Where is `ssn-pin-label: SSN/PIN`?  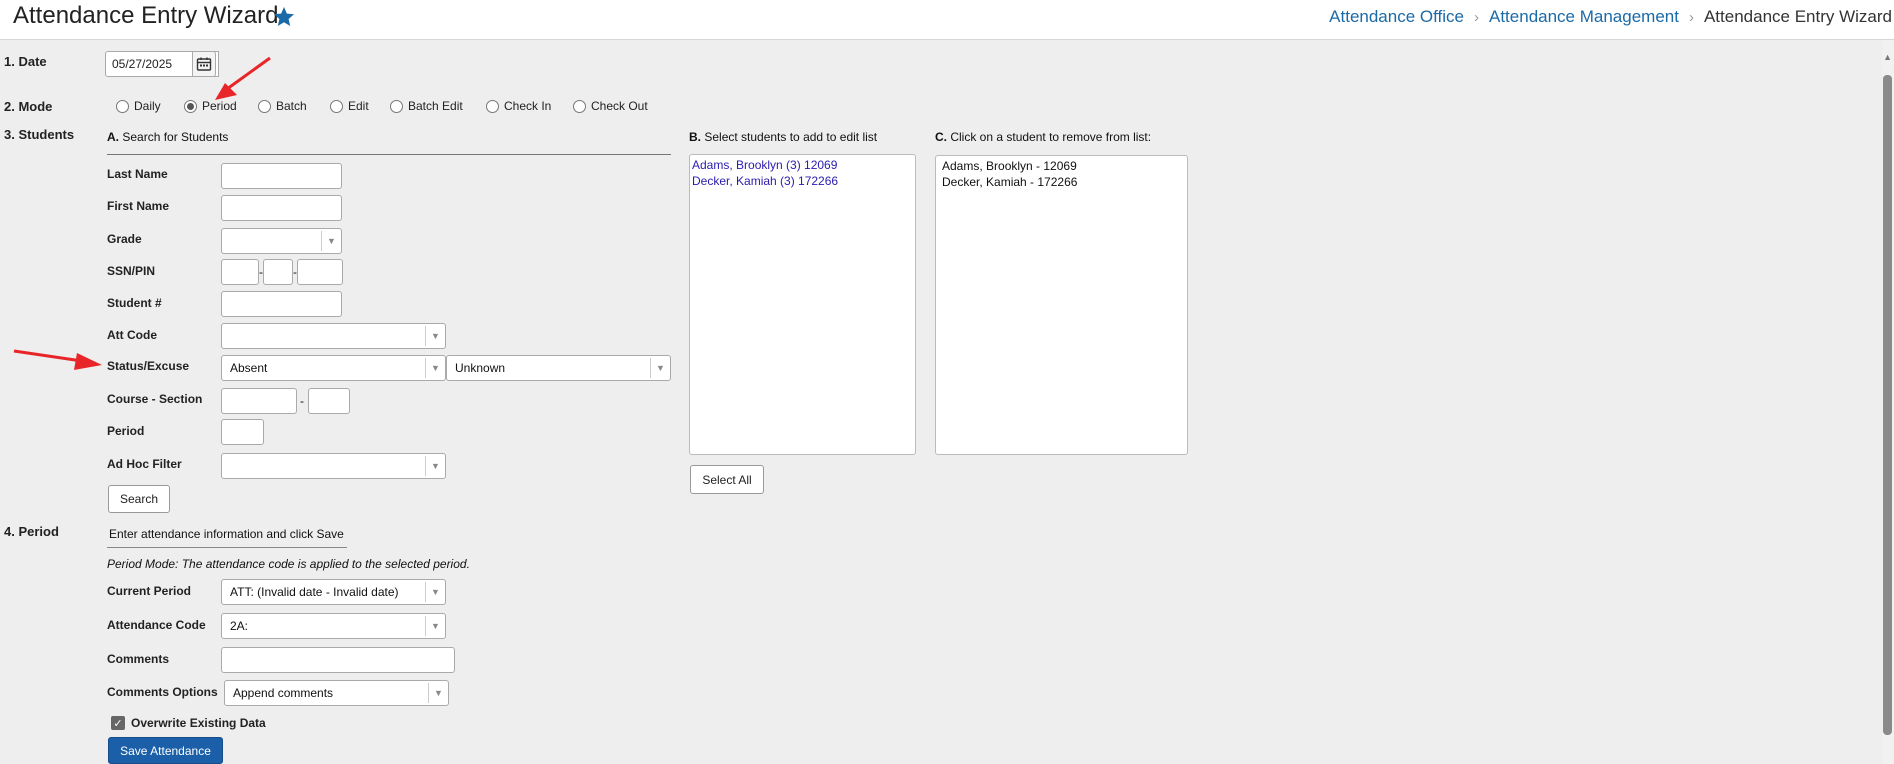 ssn-pin-label: SSN/PIN is located at coordinates (131, 271).